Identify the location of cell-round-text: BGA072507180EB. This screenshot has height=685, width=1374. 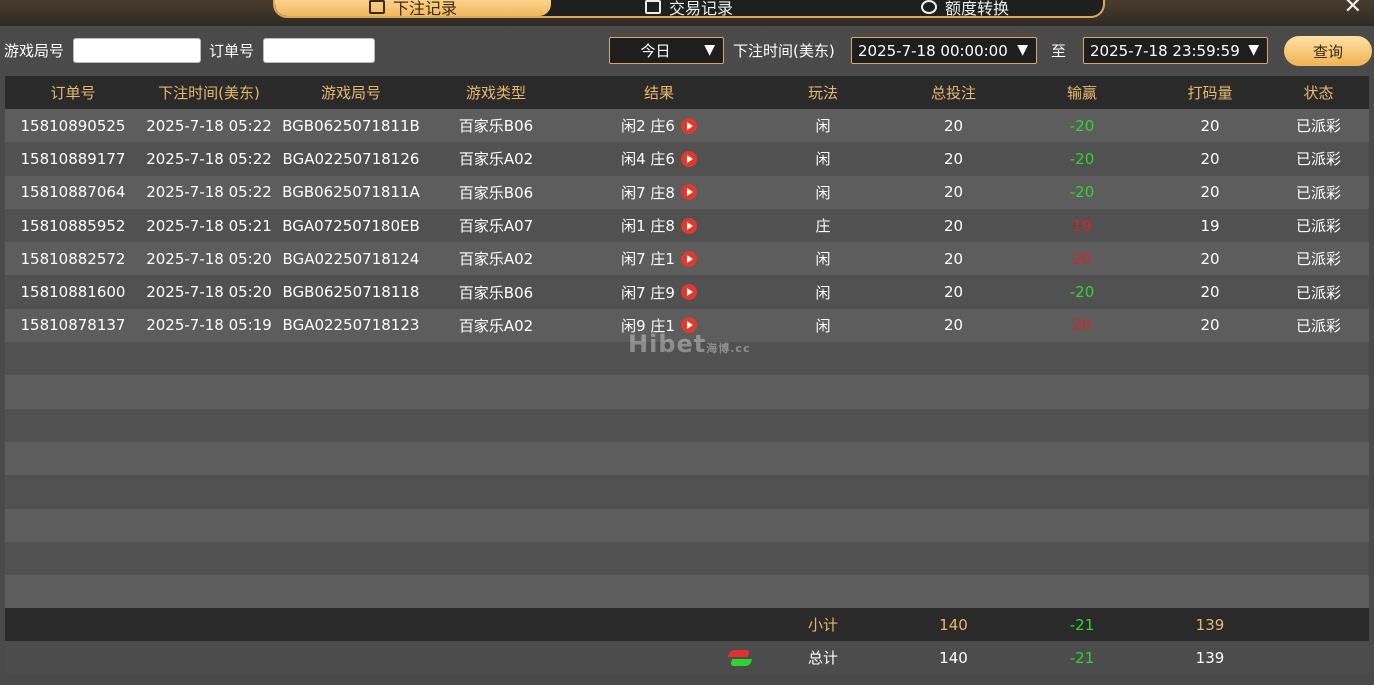
(351, 225).